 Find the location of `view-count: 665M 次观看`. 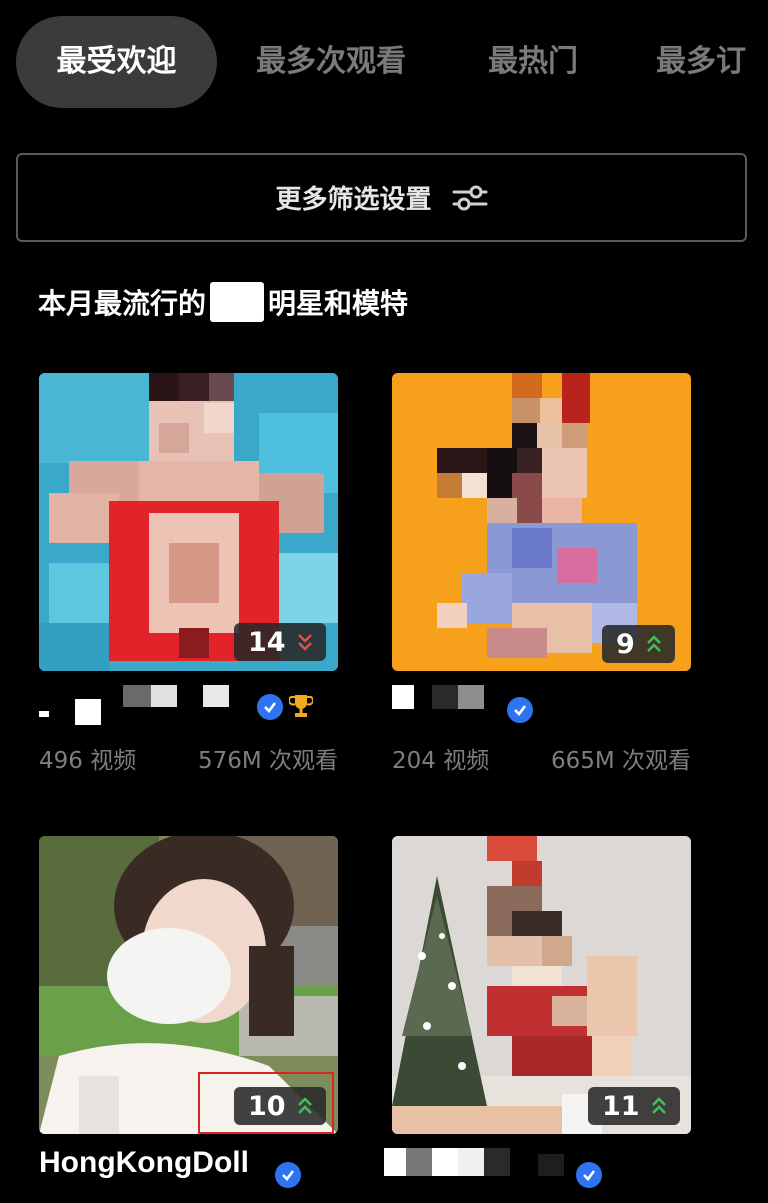

view-count: 665M 次观看 is located at coordinates (620, 761).